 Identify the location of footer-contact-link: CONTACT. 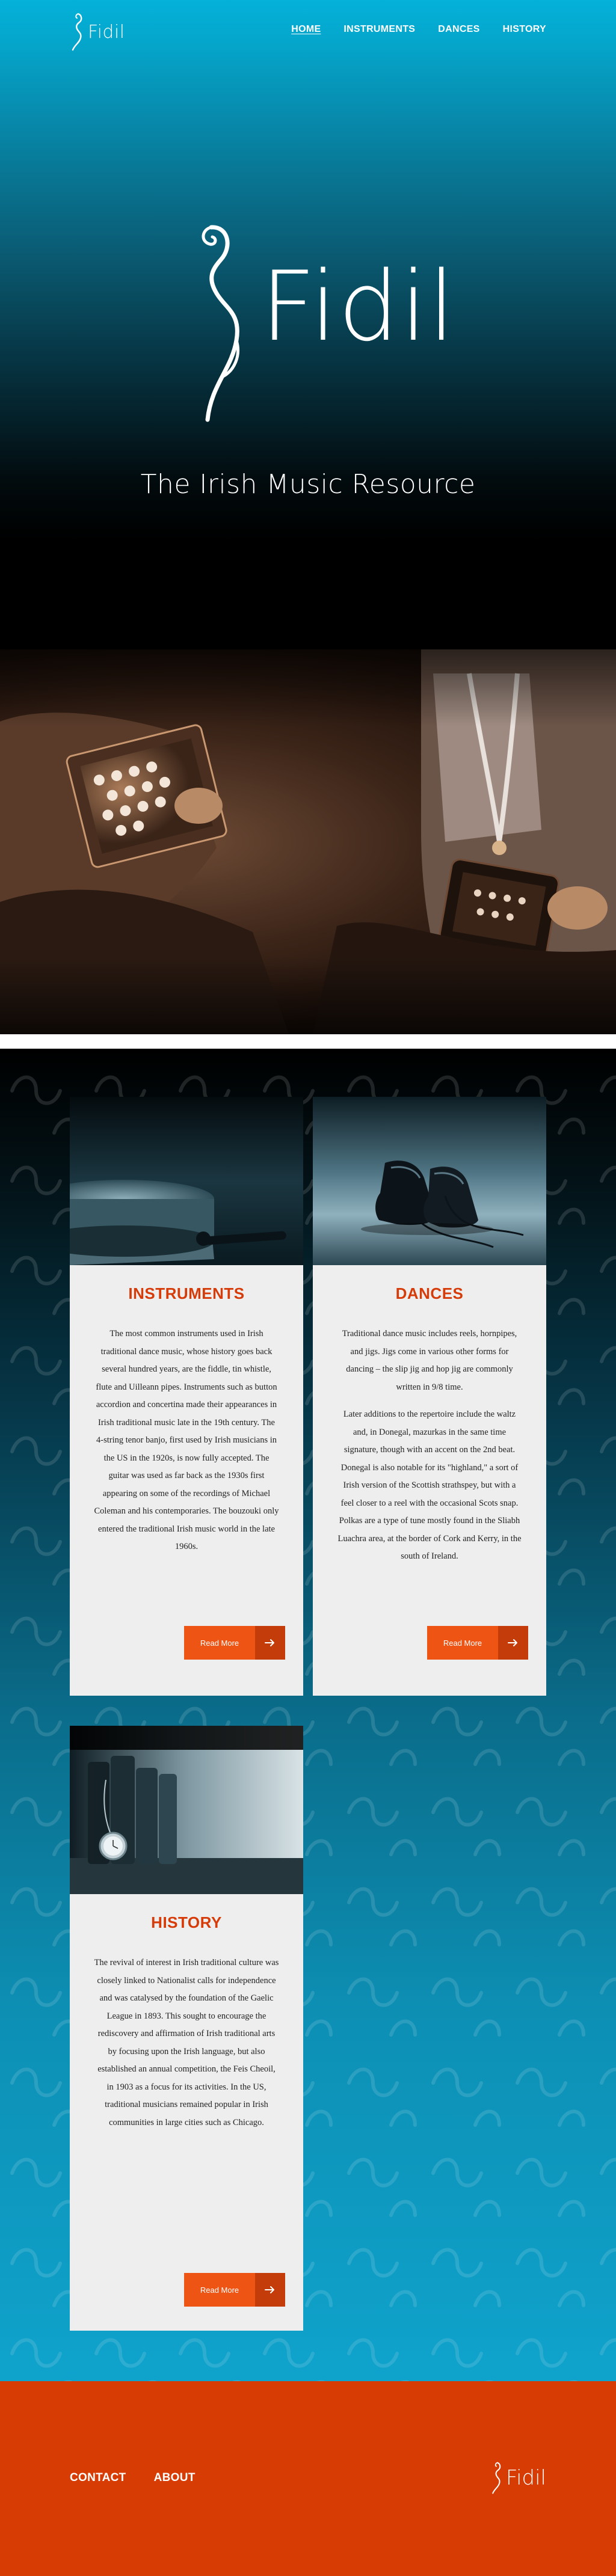
(98, 2478).